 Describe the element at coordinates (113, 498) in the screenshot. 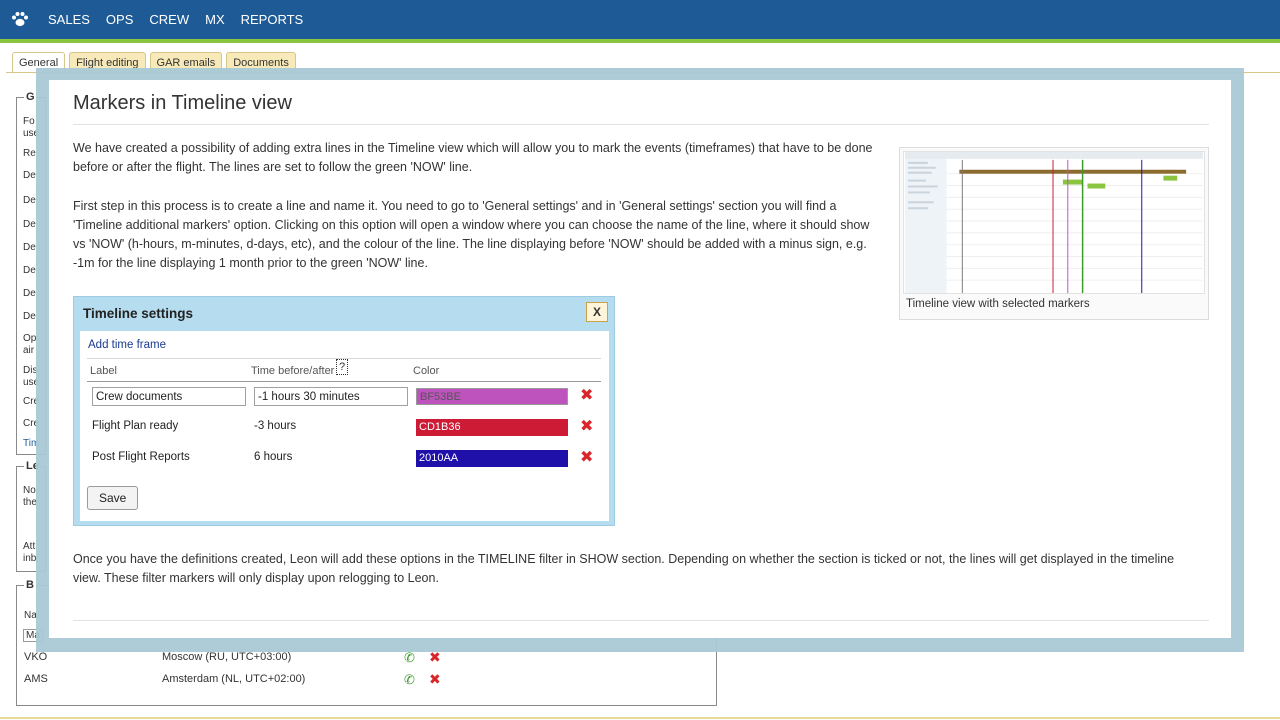

I see `save-button: Save` at that location.